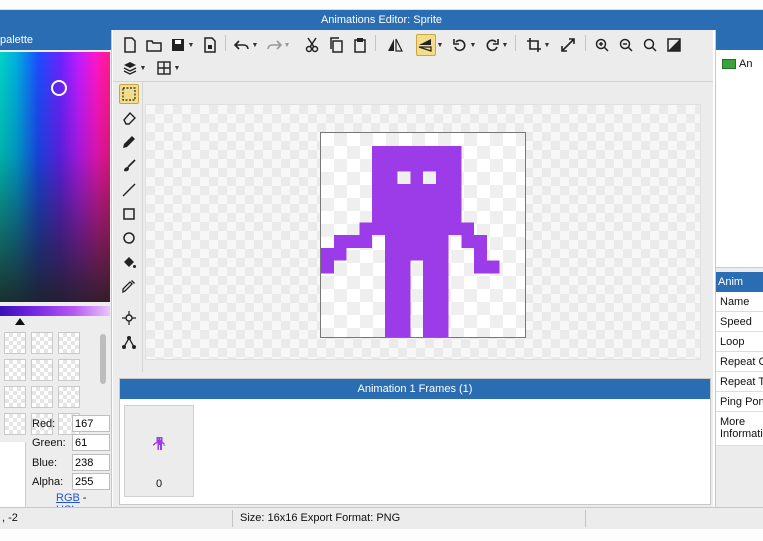 The image size is (763, 541). Describe the element at coordinates (91, 481) in the screenshot. I see `alpha-field` at that location.